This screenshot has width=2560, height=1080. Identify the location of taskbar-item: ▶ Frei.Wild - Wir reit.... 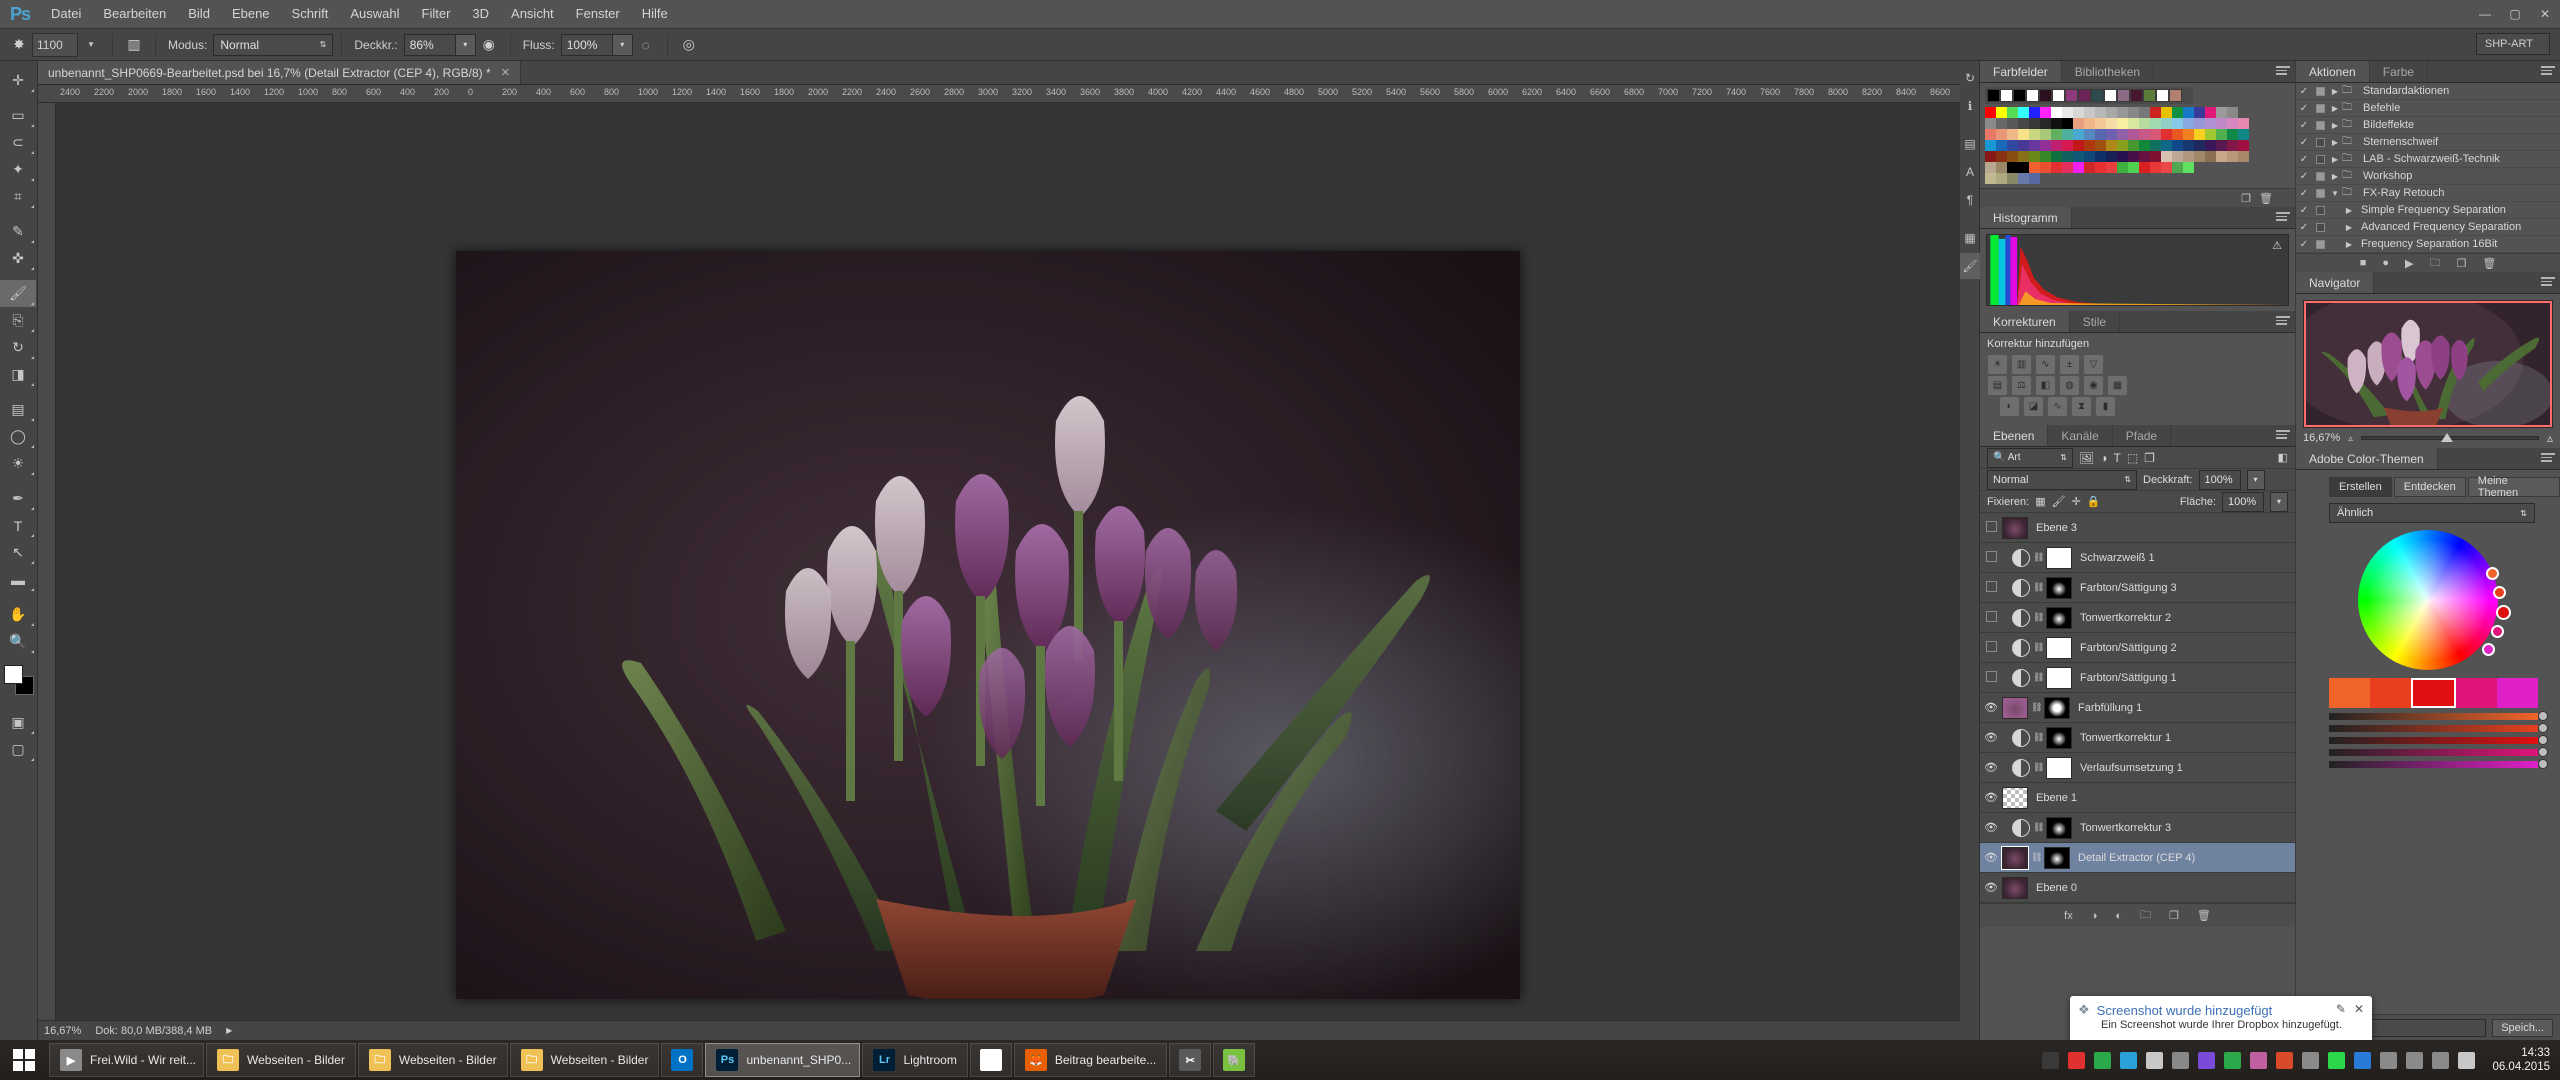
(126, 1060).